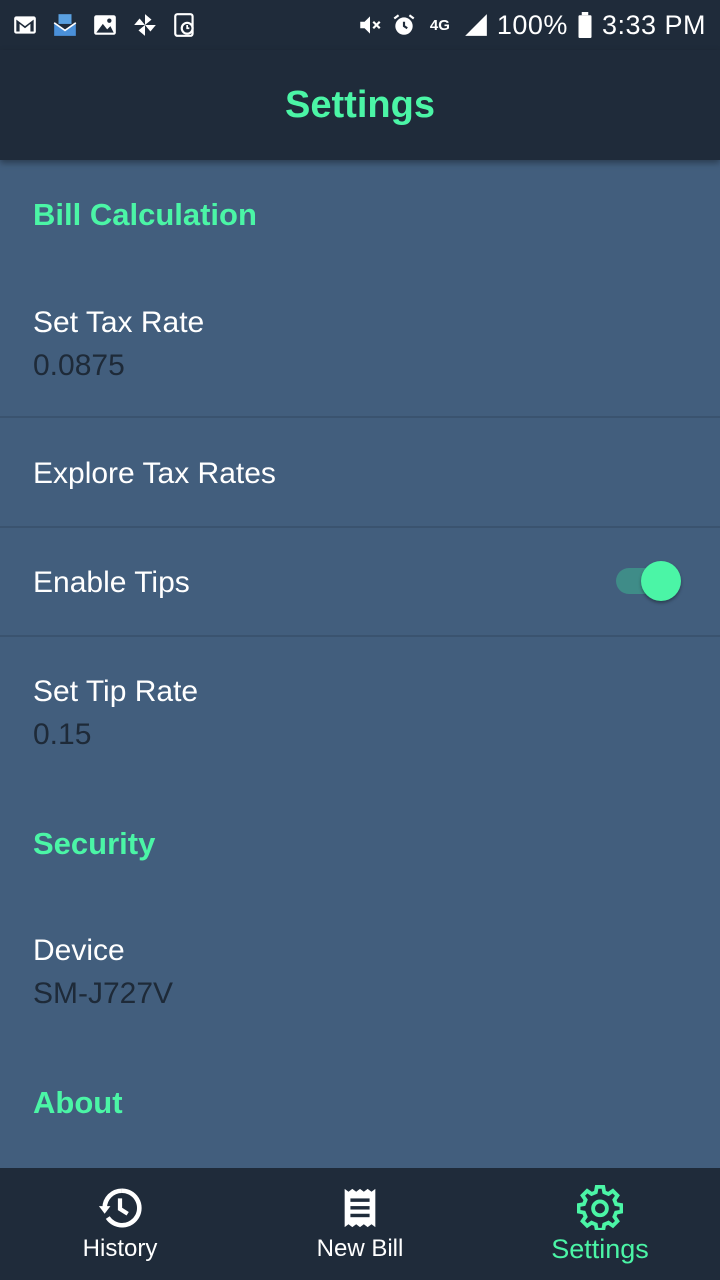 Image resolution: width=720 pixels, height=1280 pixels. I want to click on explore-tax-rates-title: Explore Tax Rates, so click(154, 473).